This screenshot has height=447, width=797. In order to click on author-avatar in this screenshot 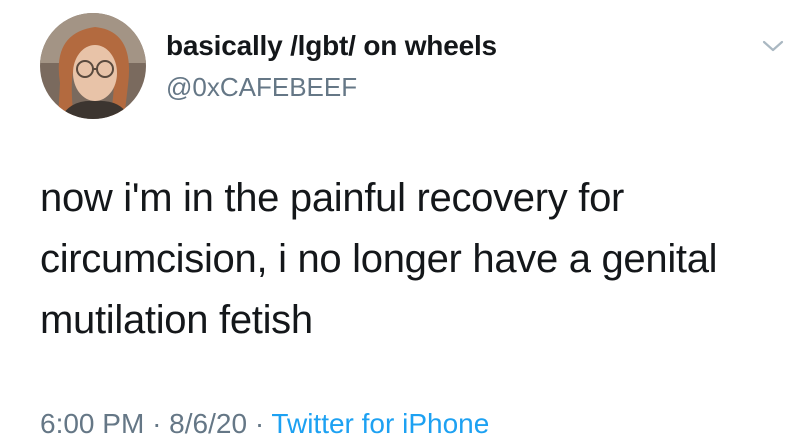, I will do `click(93, 66)`.